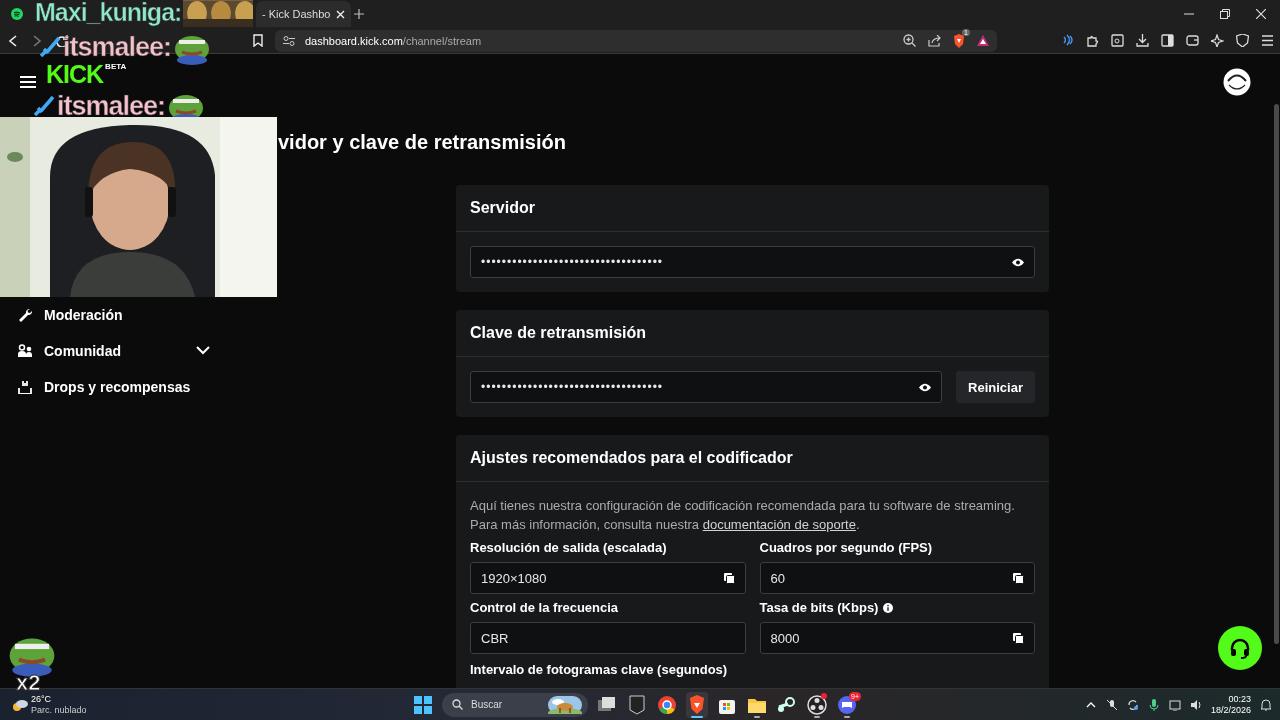 The width and height of the screenshot is (1280, 720). Describe the element at coordinates (637, 704) in the screenshot. I see `shield-app-icon` at that location.